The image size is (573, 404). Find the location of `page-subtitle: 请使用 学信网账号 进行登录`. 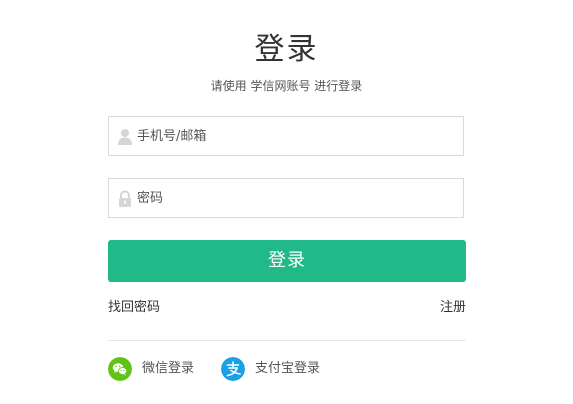

page-subtitle: 请使用 学信网账号 进行登录 is located at coordinates (286, 86).